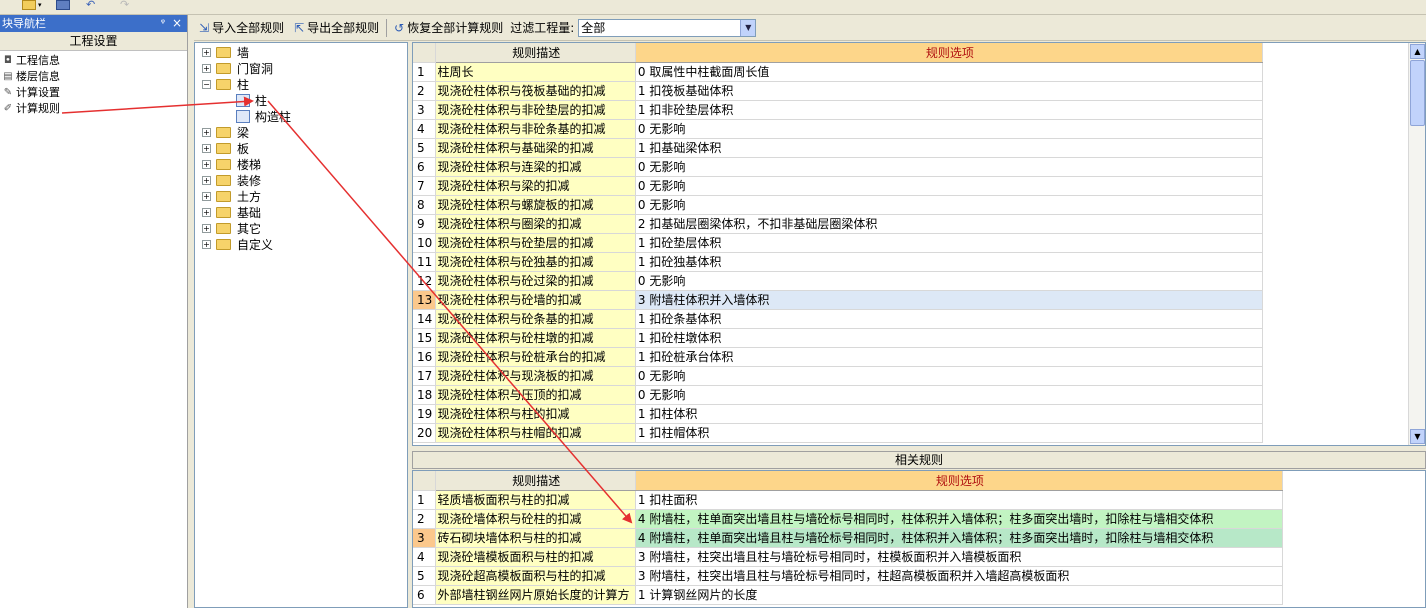  Describe the element at coordinates (241, 28) in the screenshot. I see `import-all-rules-button: ⇲ 导入全部规则` at that location.